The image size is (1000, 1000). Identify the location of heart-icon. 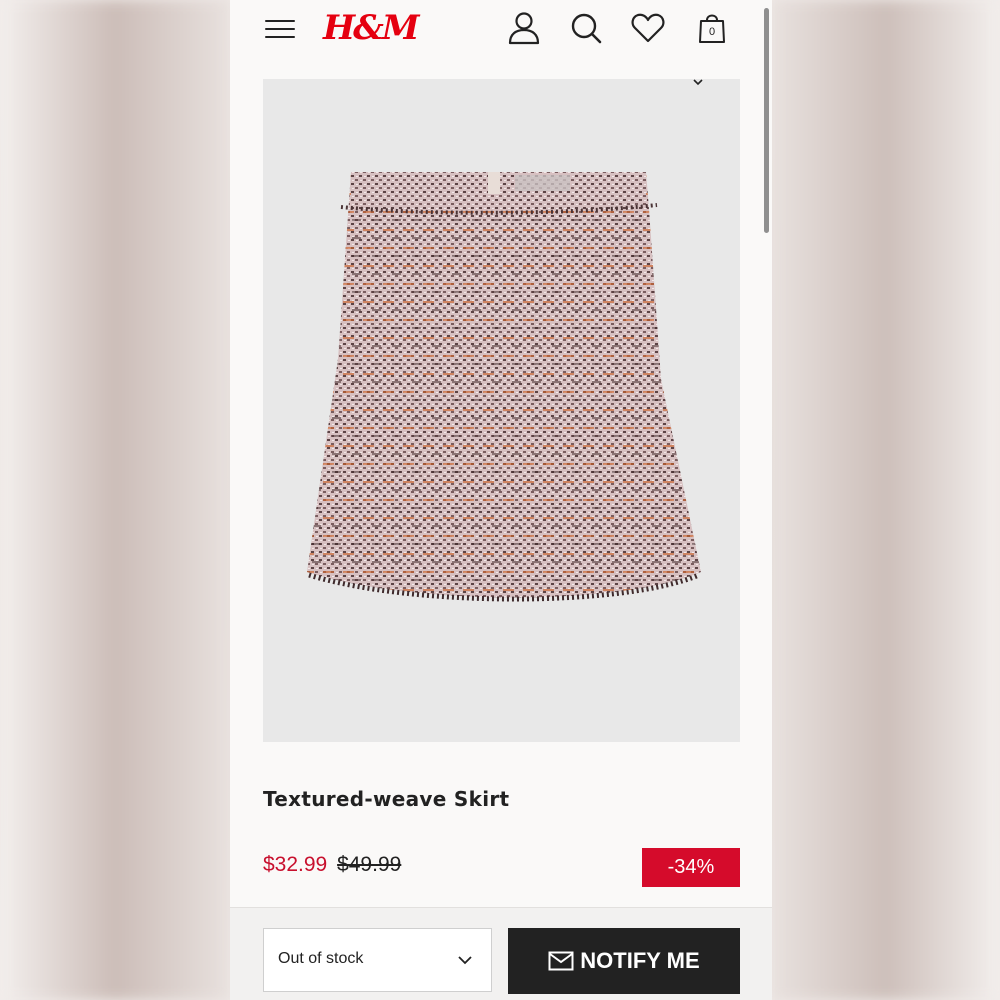
(648, 28).